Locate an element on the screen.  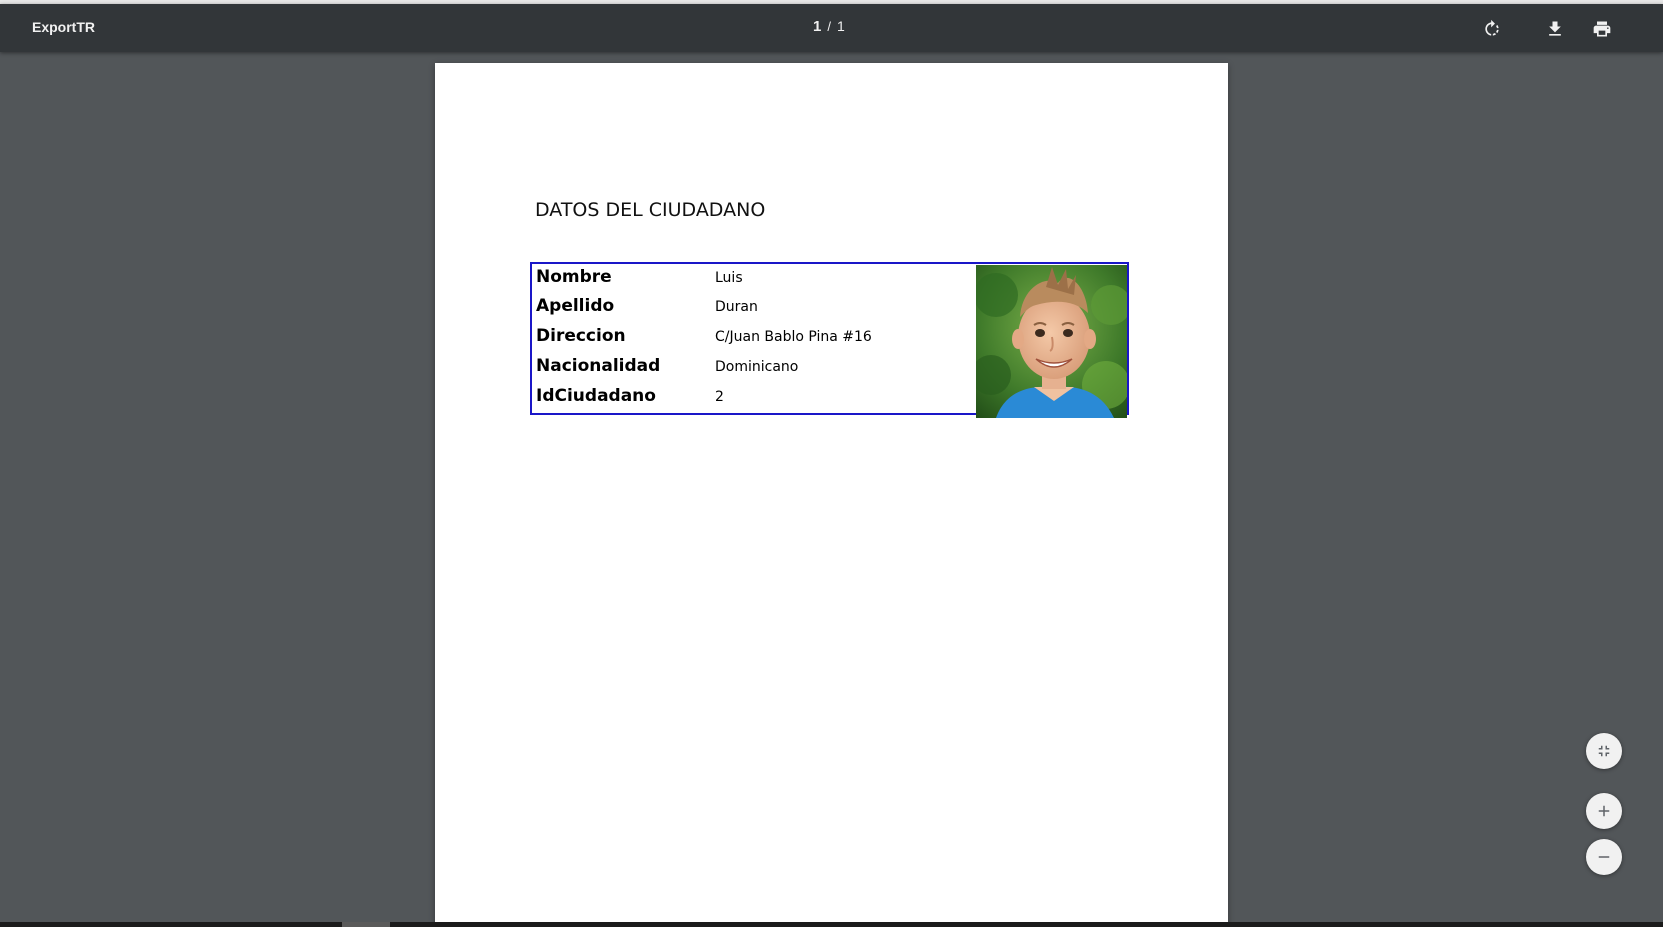
print-icon is located at coordinates (1602, 29).